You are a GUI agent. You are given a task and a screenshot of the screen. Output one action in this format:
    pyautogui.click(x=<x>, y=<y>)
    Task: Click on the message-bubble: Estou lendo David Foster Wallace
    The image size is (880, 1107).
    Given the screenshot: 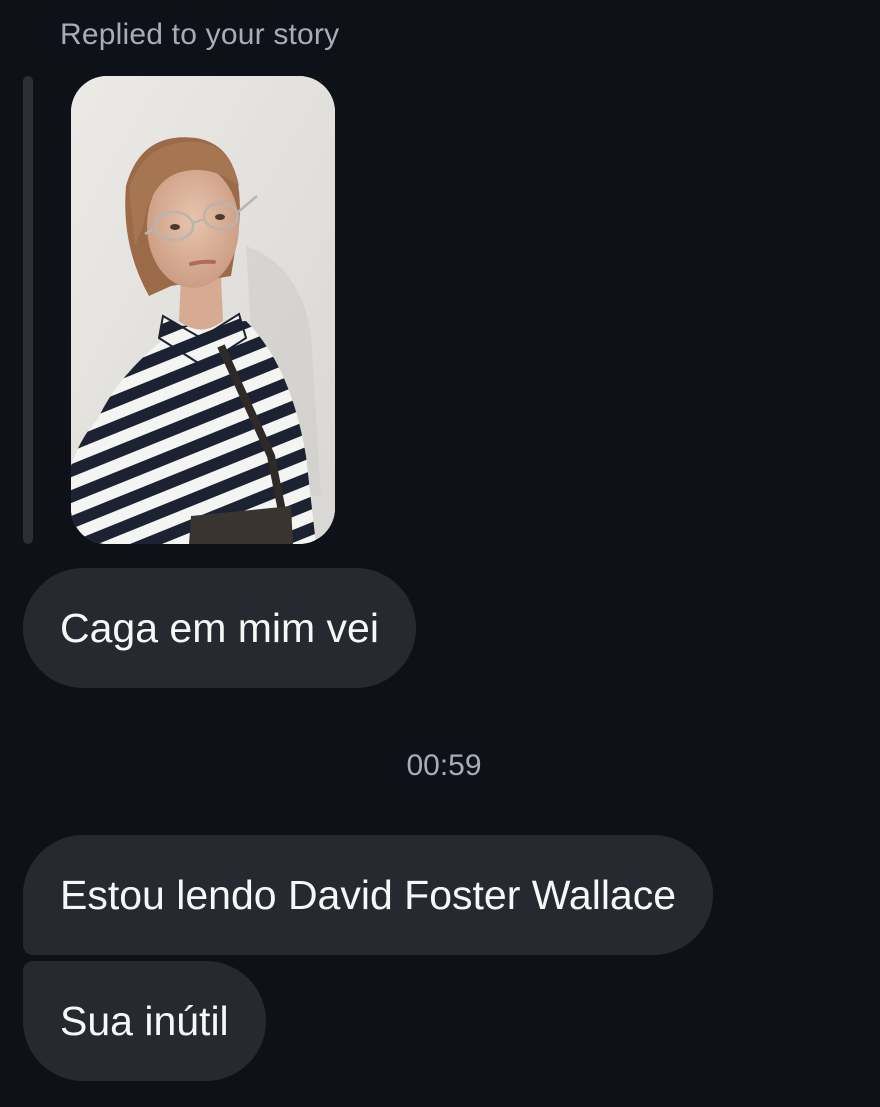 What is the action you would take?
    pyautogui.click(x=368, y=895)
    